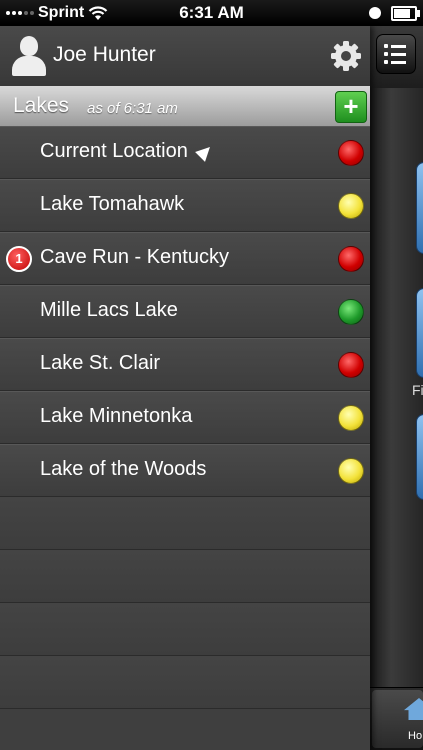 This screenshot has height=750, width=423. Describe the element at coordinates (204, 151) in the screenshot. I see `location-arrow-icon` at that location.